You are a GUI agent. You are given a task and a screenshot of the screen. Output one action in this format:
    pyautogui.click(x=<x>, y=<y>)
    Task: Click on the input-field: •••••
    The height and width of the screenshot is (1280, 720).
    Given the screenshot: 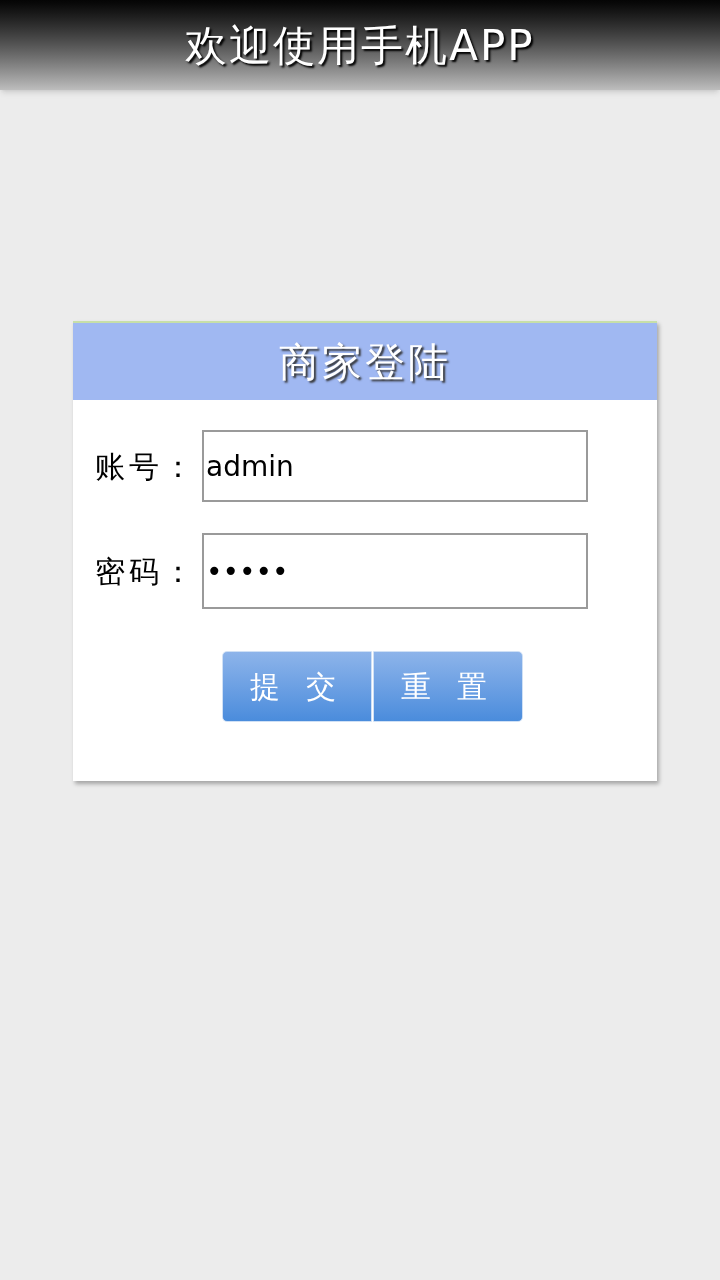 What is the action you would take?
    pyautogui.click(x=395, y=571)
    